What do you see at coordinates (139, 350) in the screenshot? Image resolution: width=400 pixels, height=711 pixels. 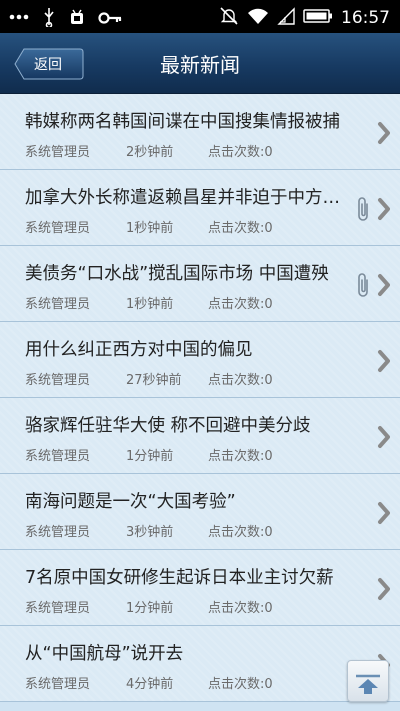 I see `news-title: 用什么纠正西方对中国的偏见` at bounding box center [139, 350].